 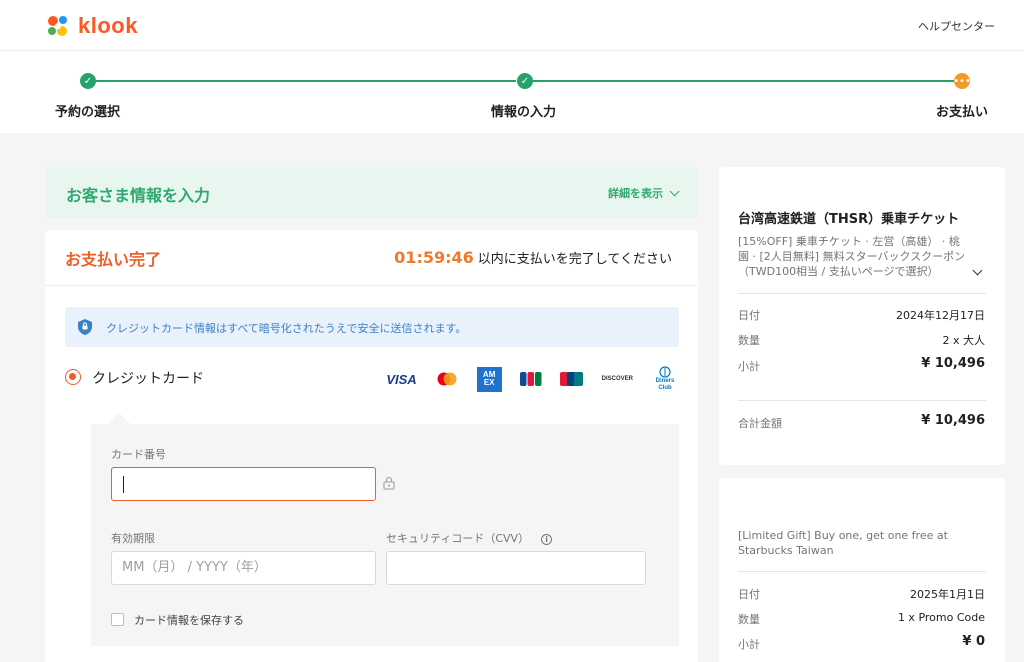 What do you see at coordinates (749, 619) in the screenshot?
I see `gift-row-label: 数量` at bounding box center [749, 619].